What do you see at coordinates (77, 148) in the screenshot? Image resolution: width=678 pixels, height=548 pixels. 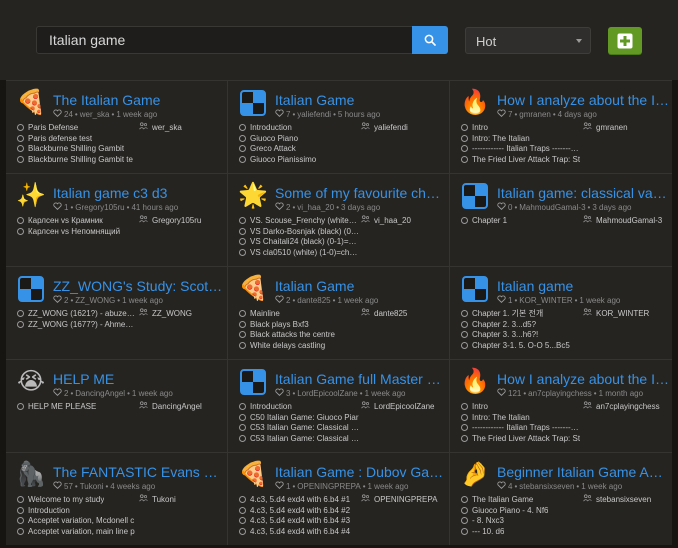 I see `chapter-item: Blackburne Shilling Gambit` at bounding box center [77, 148].